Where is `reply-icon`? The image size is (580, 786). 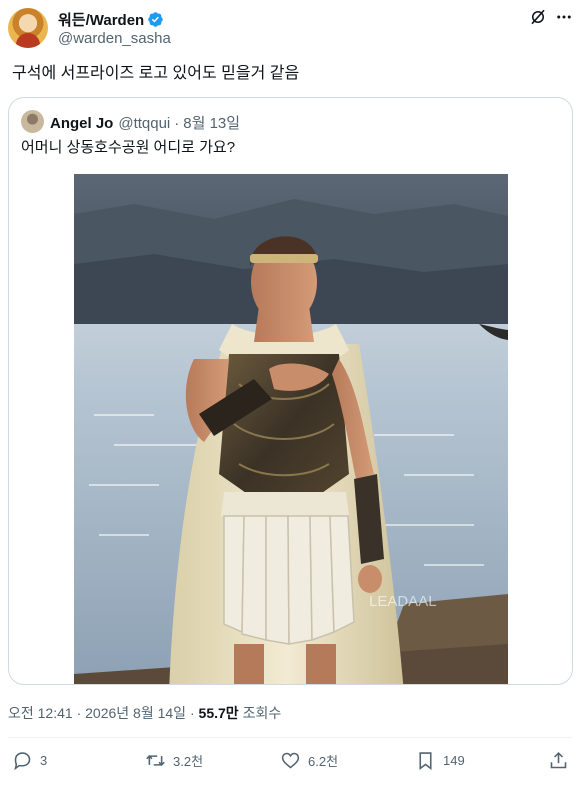
reply-icon is located at coordinates (22, 761).